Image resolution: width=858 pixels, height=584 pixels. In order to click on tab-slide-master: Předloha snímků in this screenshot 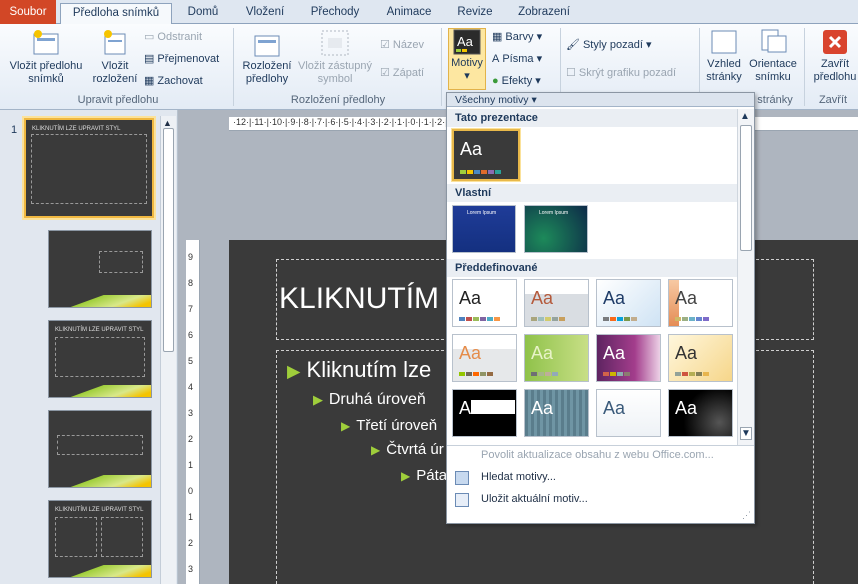, I will do `click(116, 14)`.